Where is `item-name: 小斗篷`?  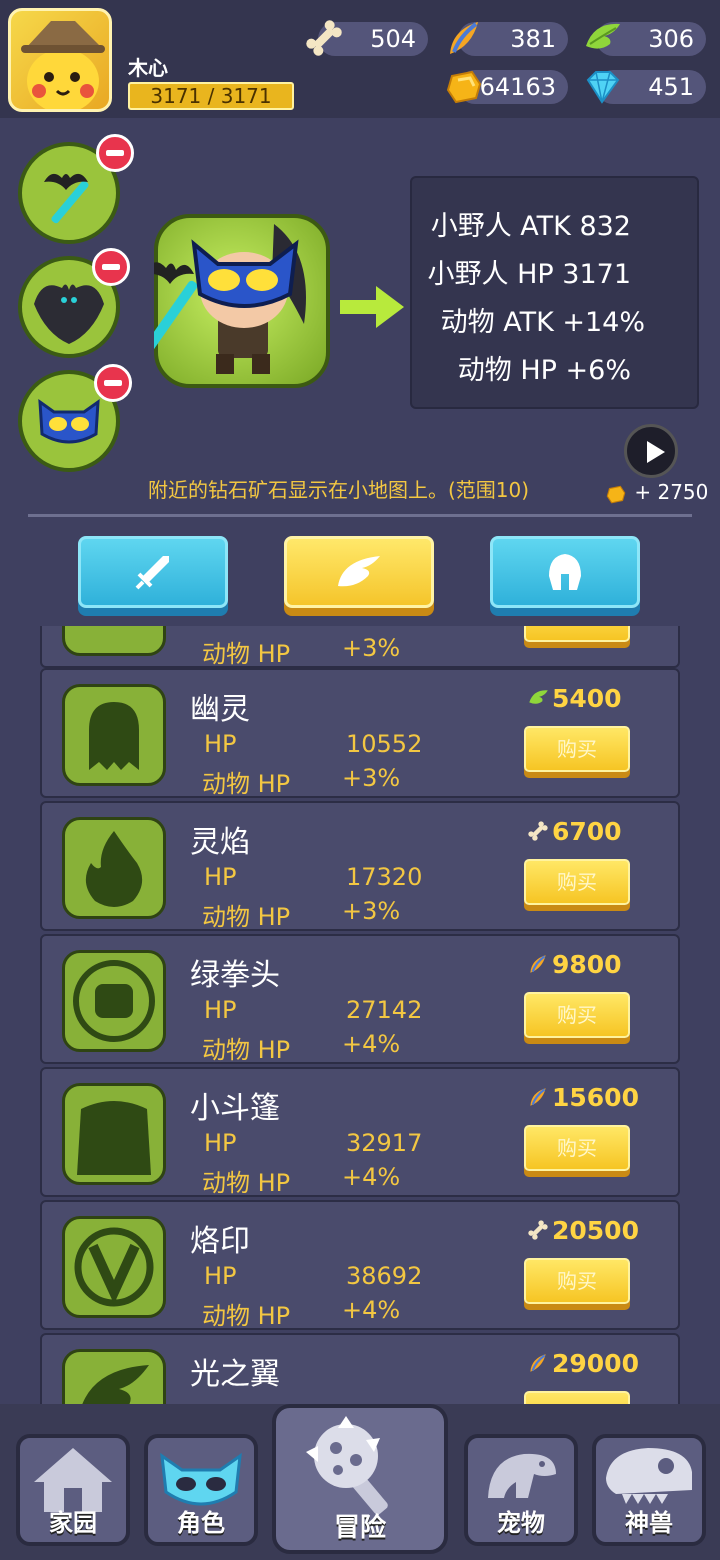
item-name: 小斗篷 is located at coordinates (235, 1108).